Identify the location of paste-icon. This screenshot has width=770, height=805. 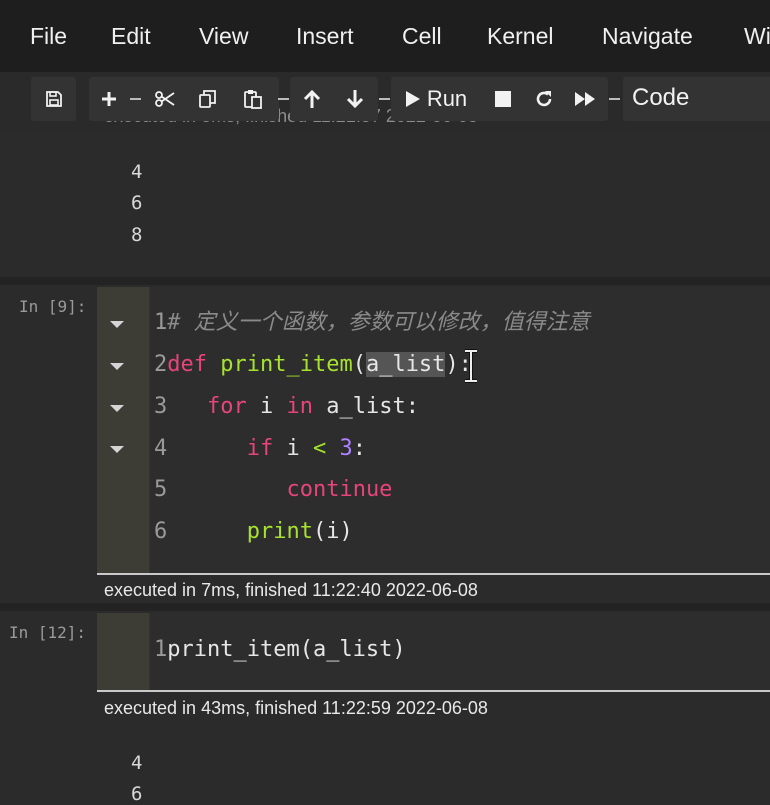
(253, 99).